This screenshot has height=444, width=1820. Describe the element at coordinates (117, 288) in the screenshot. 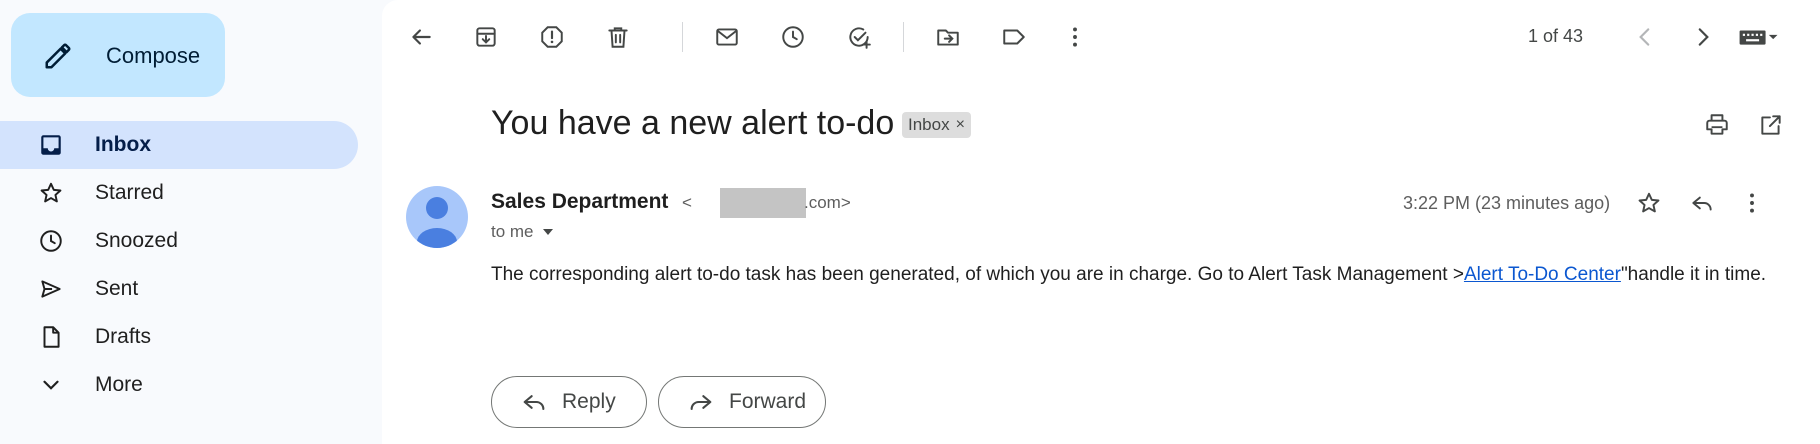

I see `sidebar-item-label: Sent` at that location.